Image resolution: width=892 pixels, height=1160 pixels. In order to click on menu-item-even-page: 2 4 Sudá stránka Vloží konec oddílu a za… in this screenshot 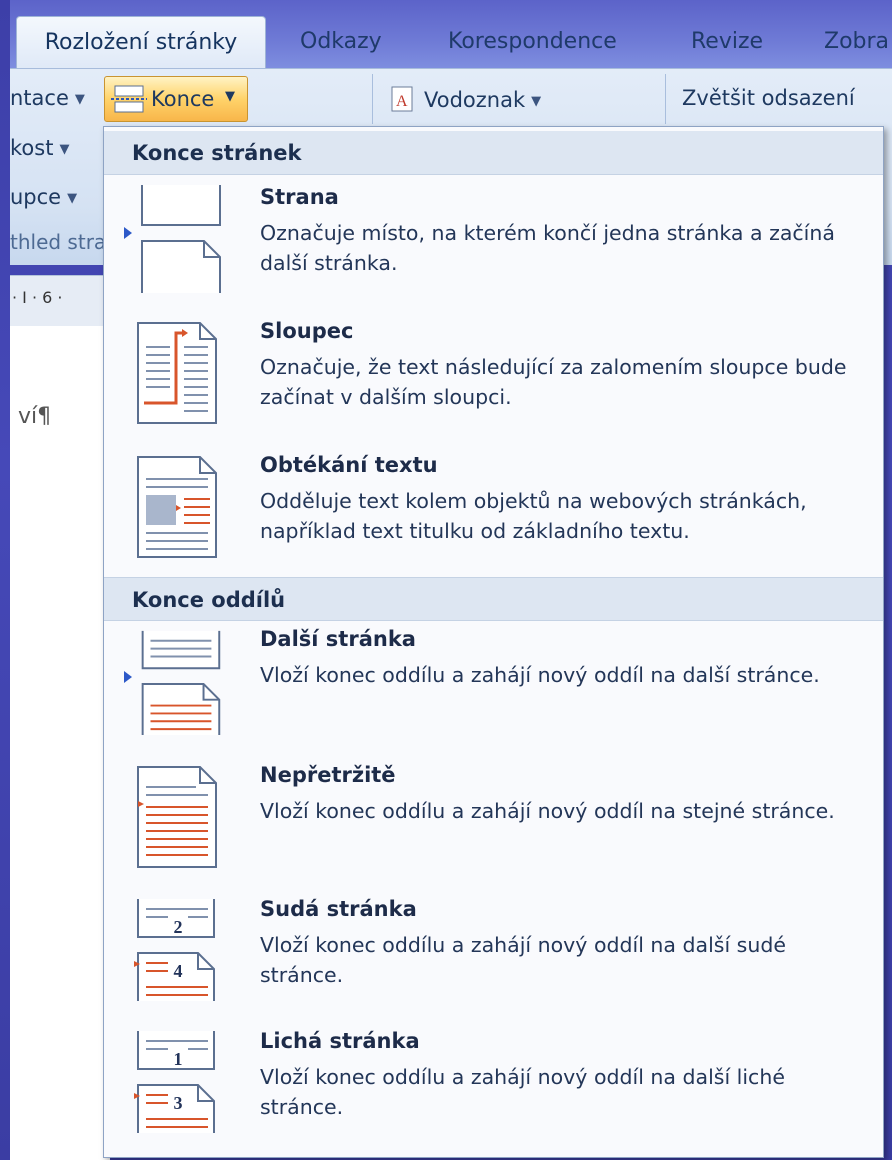, I will do `click(493, 952)`.